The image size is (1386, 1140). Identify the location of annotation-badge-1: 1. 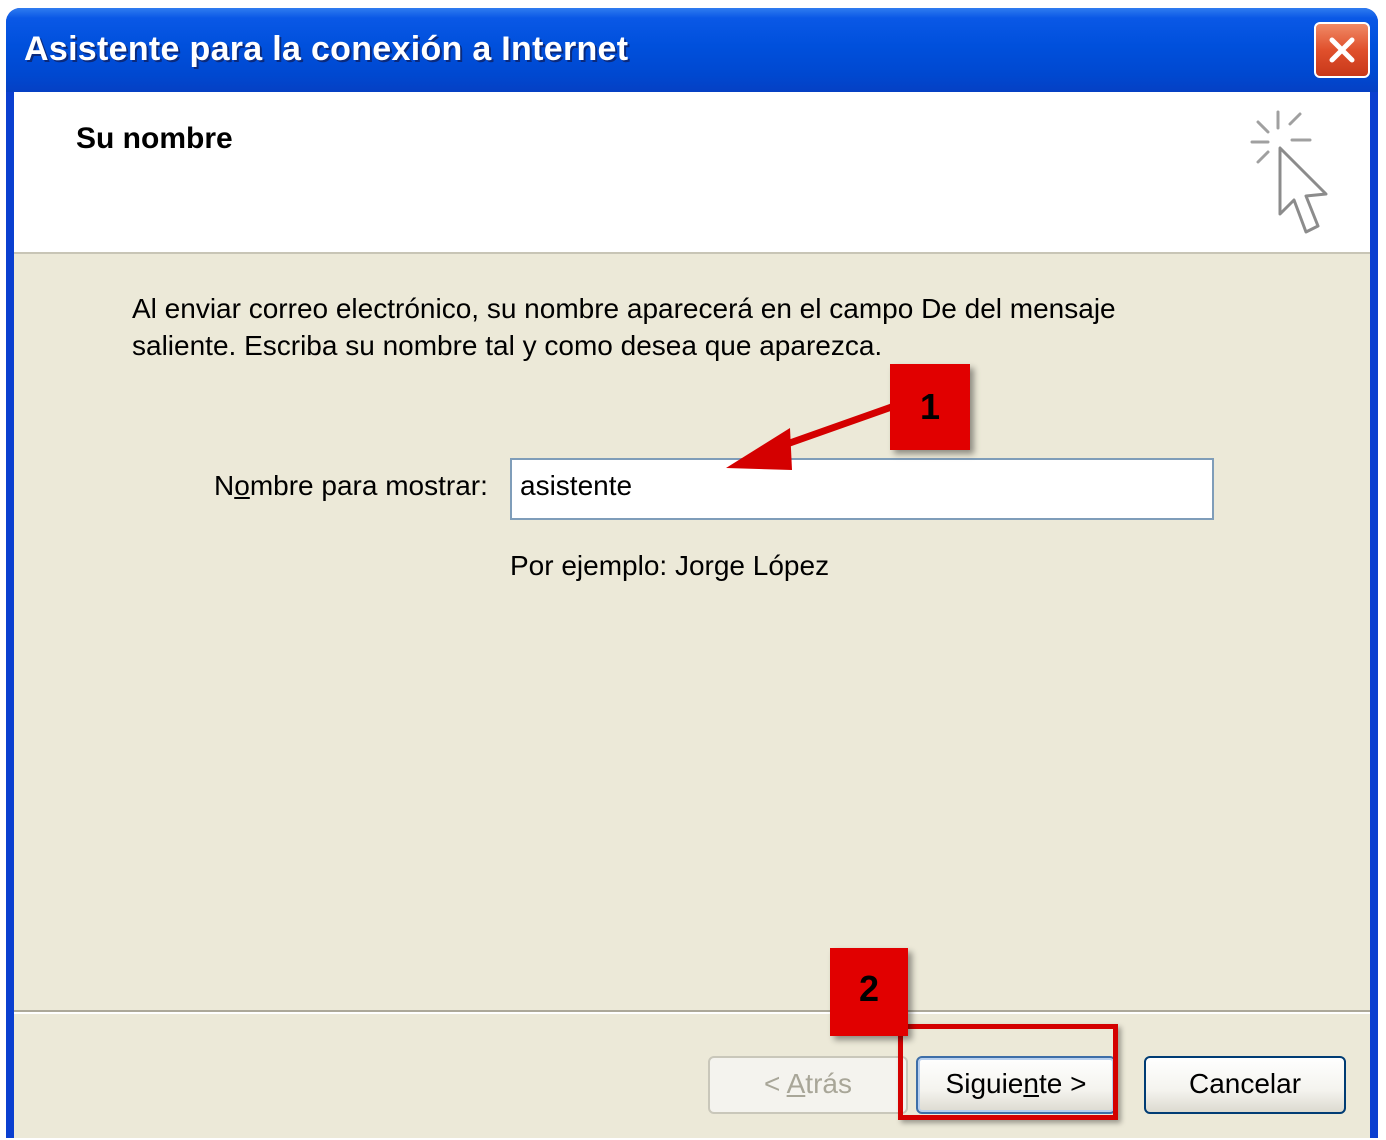
(930, 407).